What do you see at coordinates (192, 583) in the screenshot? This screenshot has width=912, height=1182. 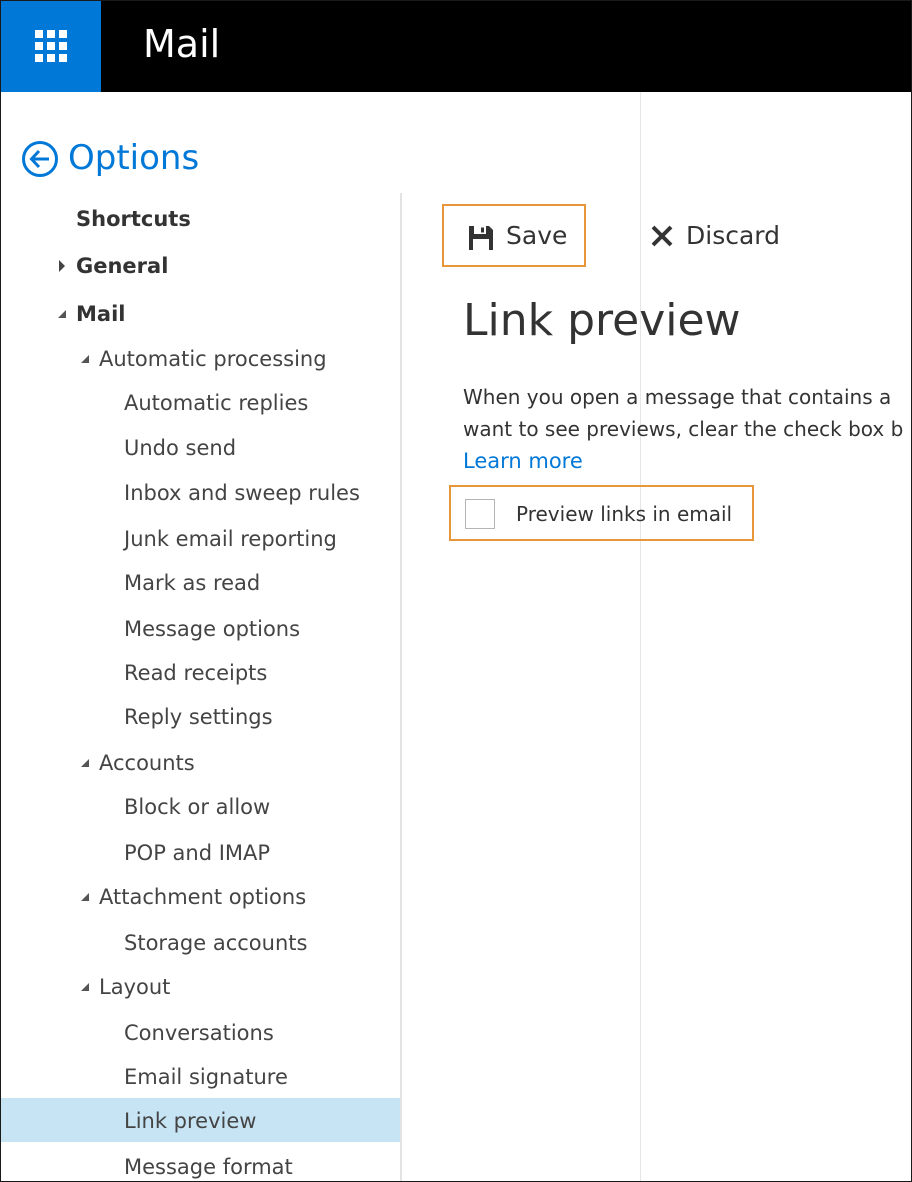 I see `nav-item-label: Mark as read` at bounding box center [192, 583].